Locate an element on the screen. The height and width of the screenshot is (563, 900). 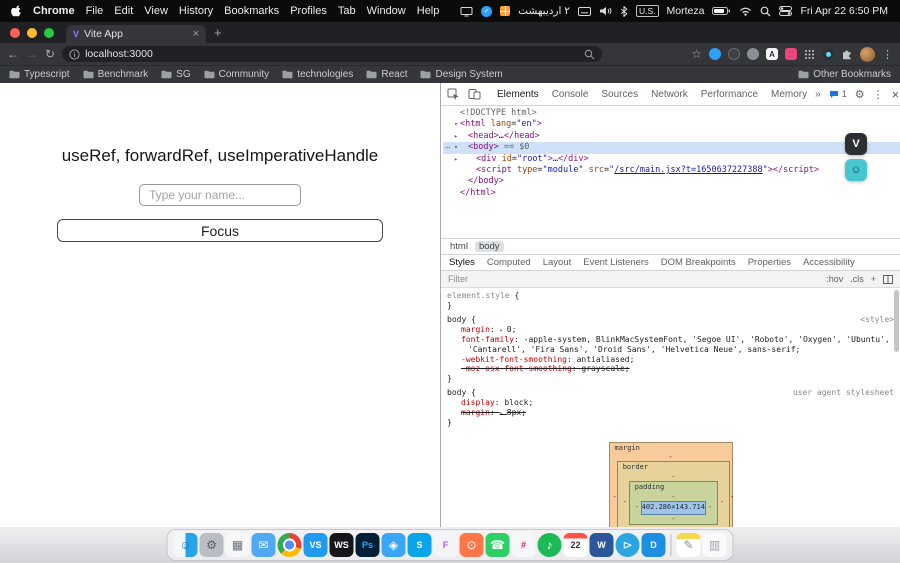
more-tabs-icon: » is located at coordinates (818, 94).